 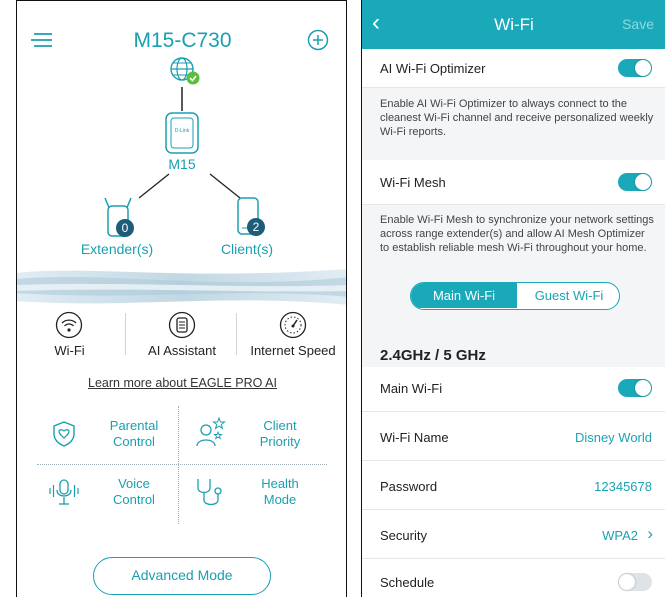 I want to click on main-wifi-toggle, so click(x=635, y=388).